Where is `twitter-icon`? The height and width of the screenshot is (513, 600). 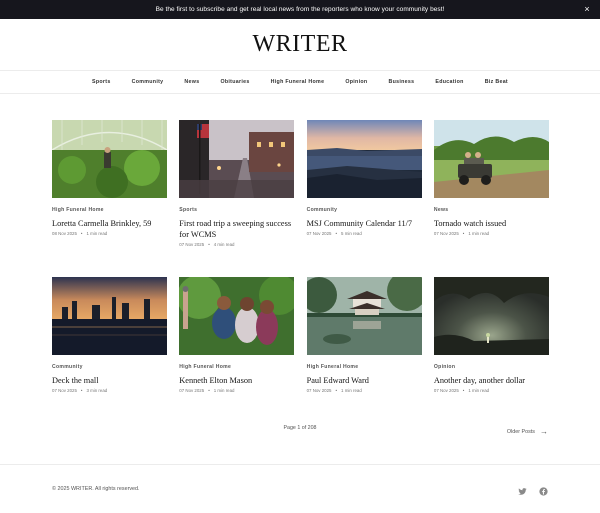 twitter-icon is located at coordinates (522, 489).